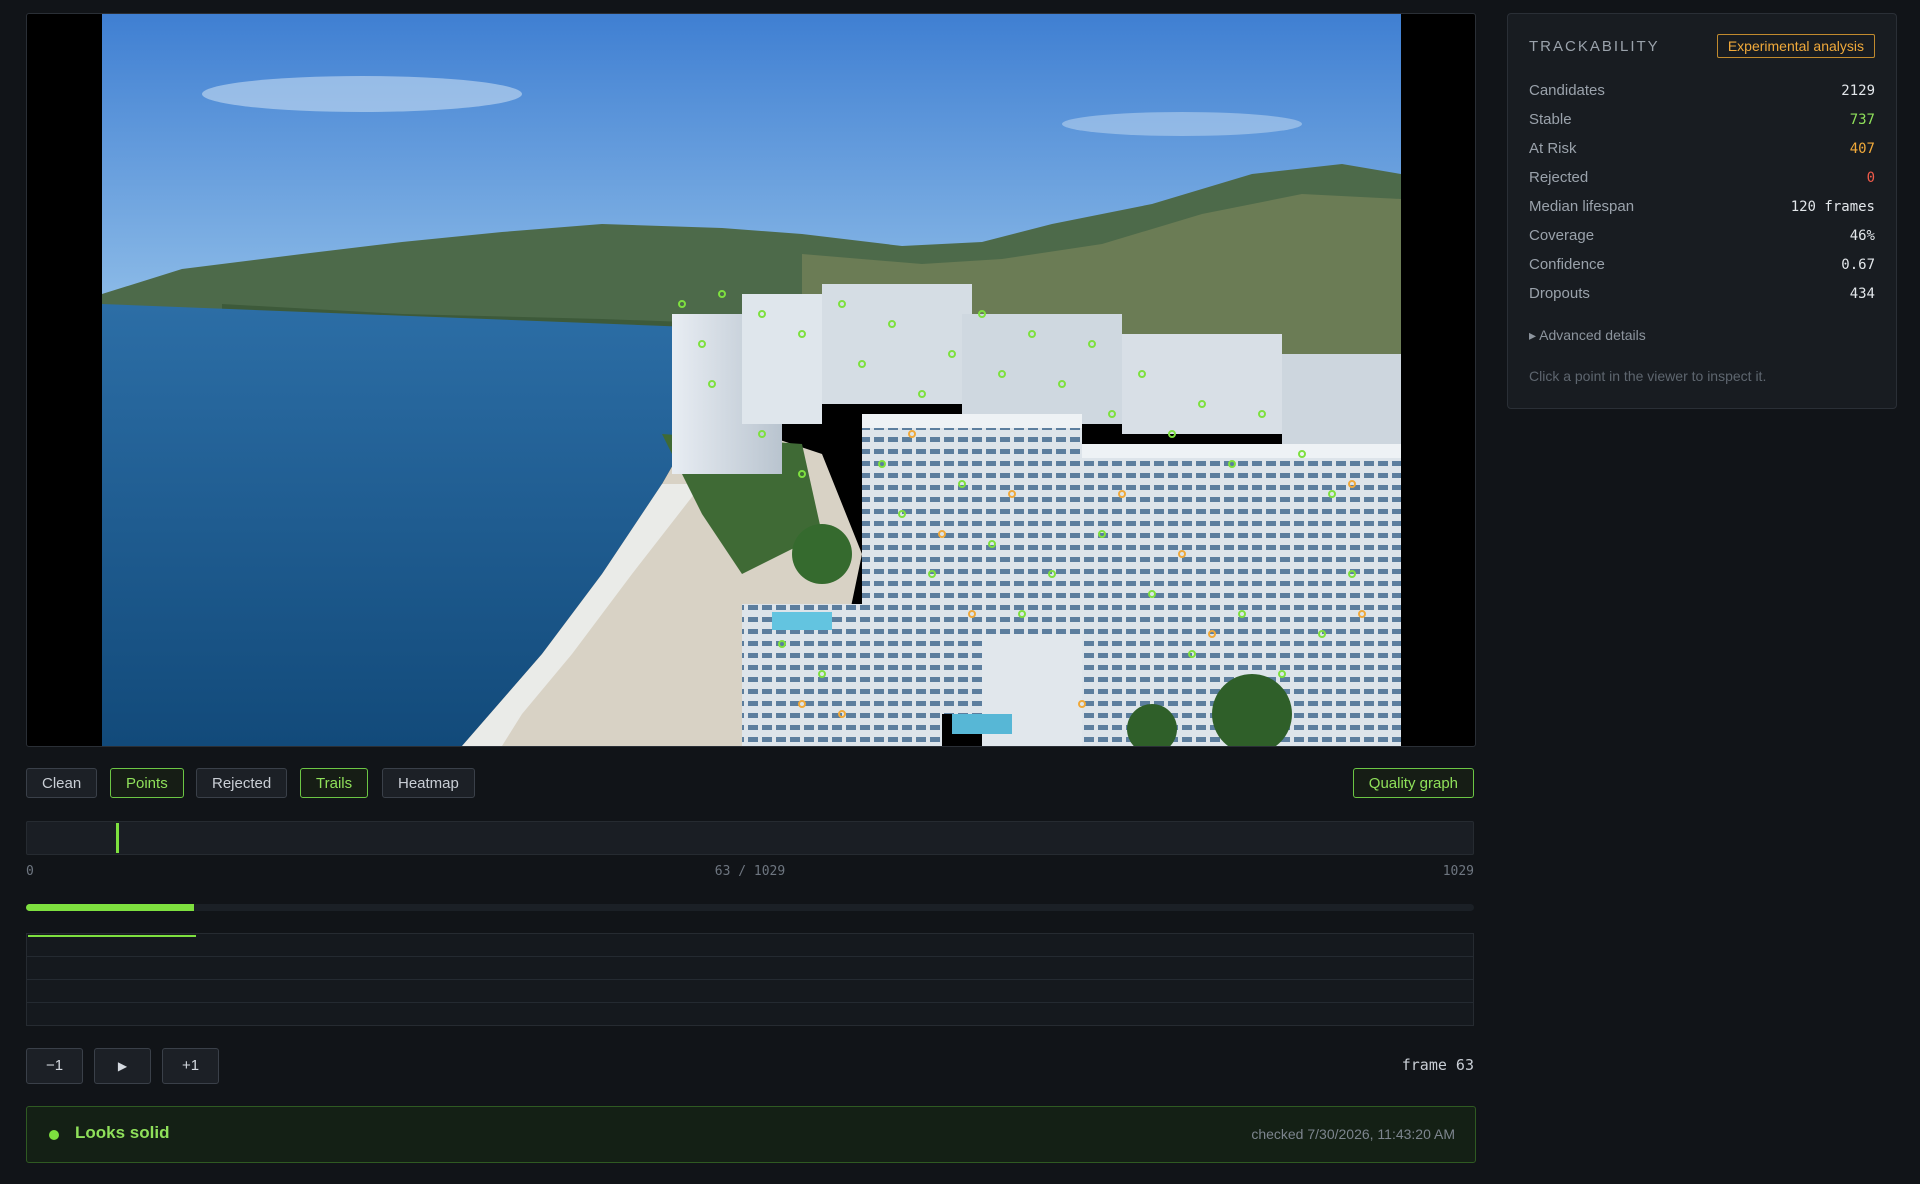  I want to click on metric-confidence: Confidence 0.67, so click(1702, 267).